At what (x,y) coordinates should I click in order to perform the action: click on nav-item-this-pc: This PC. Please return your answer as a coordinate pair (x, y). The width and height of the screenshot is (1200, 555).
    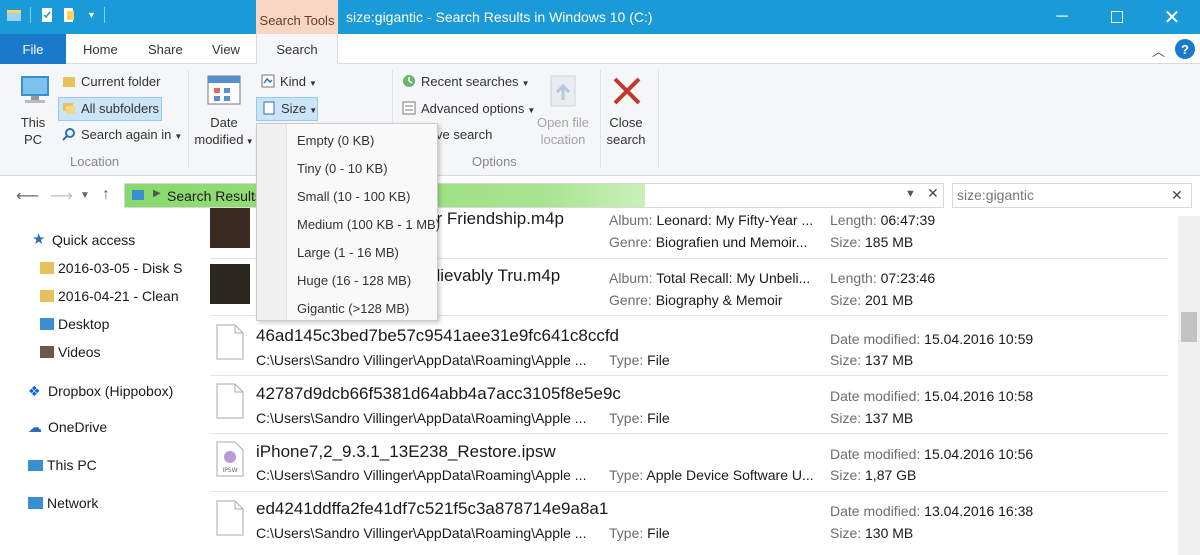
    Looking at the image, I should click on (107, 465).